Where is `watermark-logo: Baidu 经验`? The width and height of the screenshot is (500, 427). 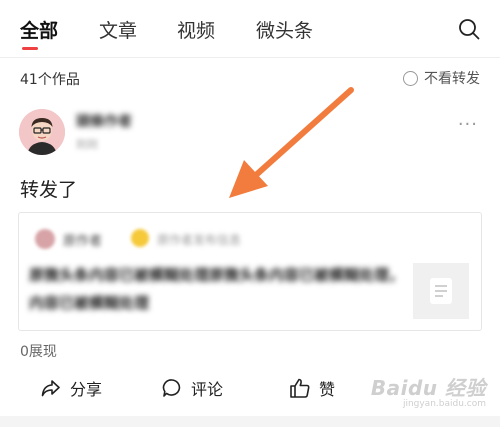
watermark-logo: Baidu 经验 is located at coordinates (428, 388).